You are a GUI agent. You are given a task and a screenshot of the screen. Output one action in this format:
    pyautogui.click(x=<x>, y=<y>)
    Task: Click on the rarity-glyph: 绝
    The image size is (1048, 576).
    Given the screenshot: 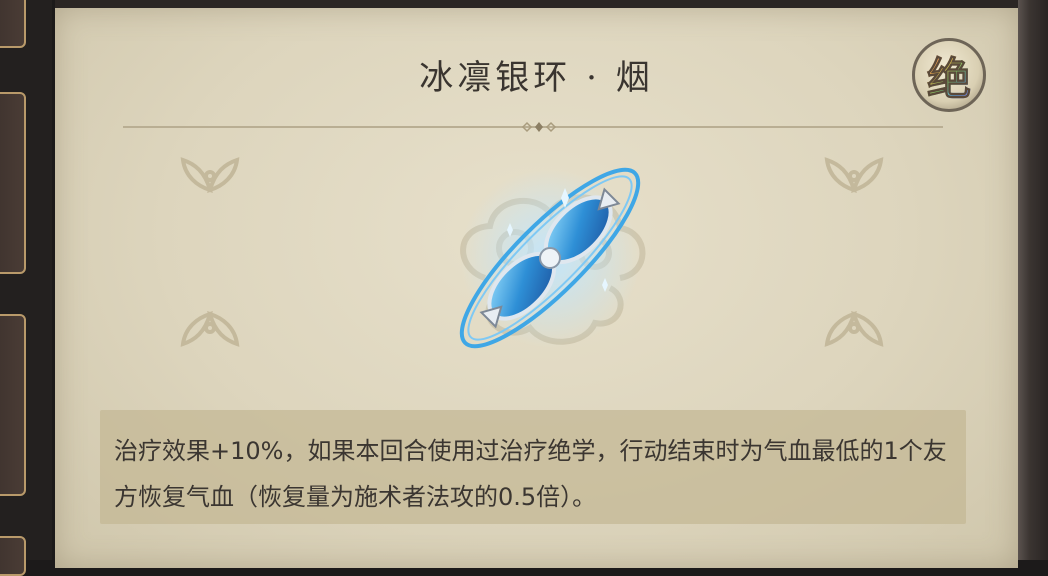 What is the action you would take?
    pyautogui.click(x=949, y=75)
    